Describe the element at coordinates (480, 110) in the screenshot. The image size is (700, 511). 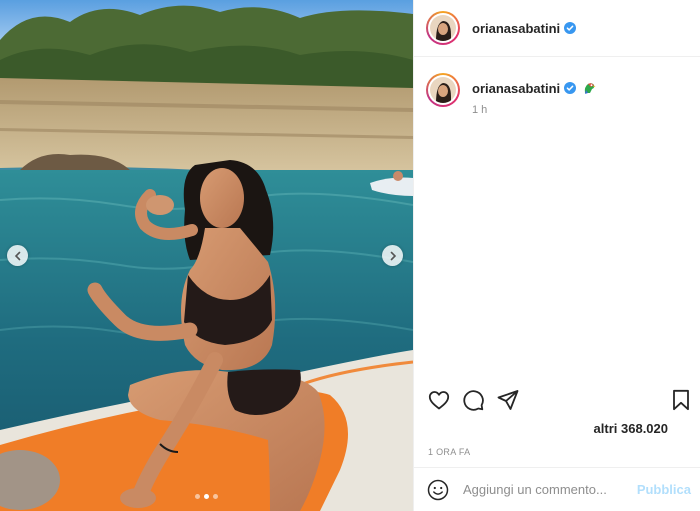
I see `caption-timestamp: 1 h` at that location.